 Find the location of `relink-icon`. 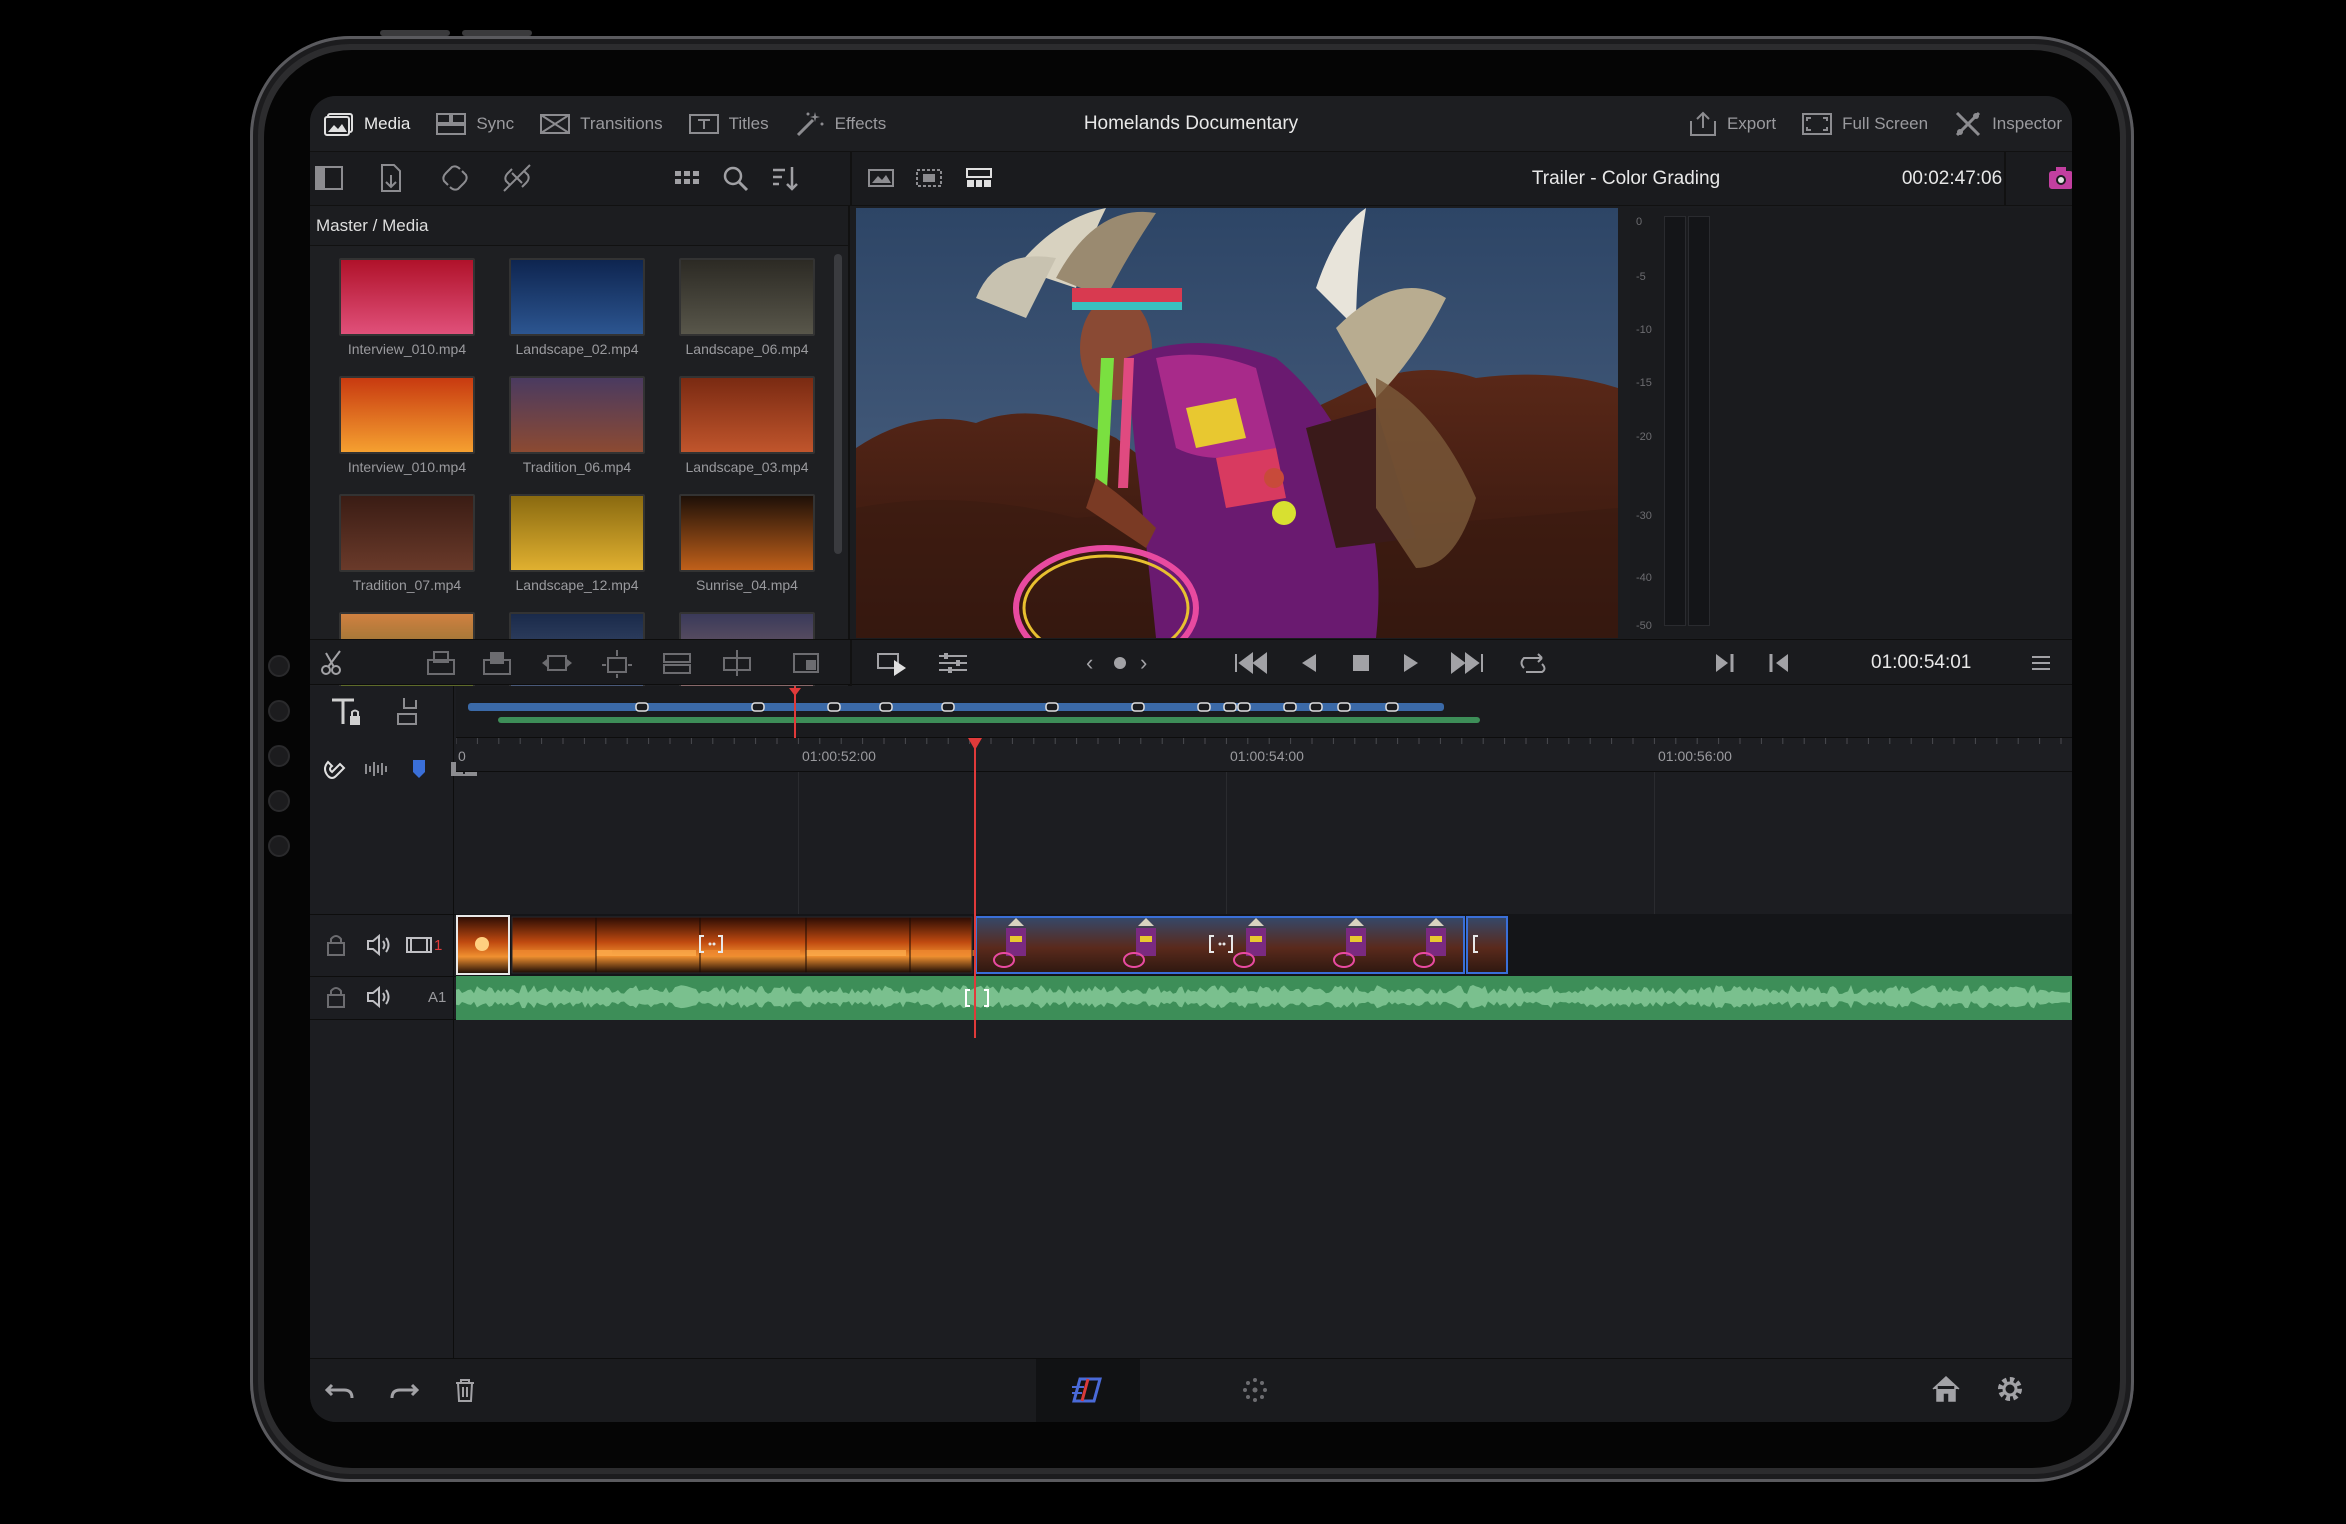

relink-icon is located at coordinates (456, 179).